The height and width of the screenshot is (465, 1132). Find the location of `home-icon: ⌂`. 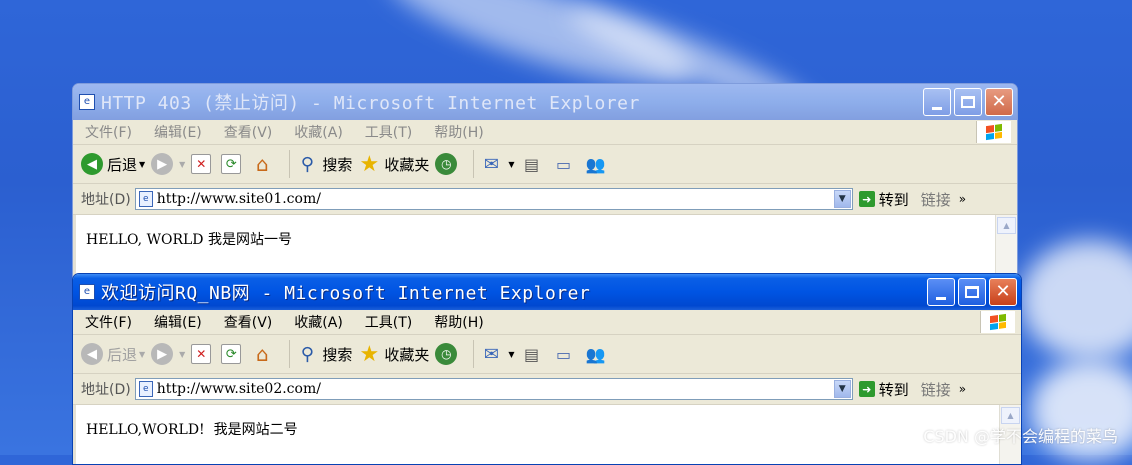

home-icon: ⌂ is located at coordinates (262, 354).